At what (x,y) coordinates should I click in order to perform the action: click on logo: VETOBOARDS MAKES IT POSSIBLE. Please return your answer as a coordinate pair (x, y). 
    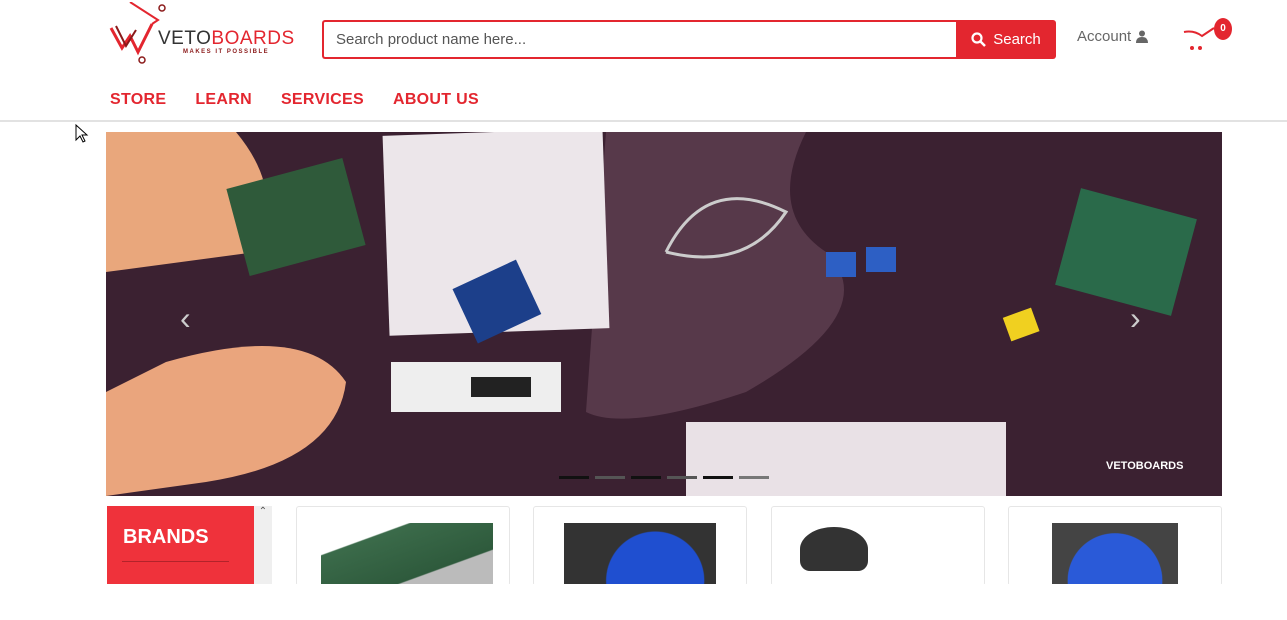
    Looking at the image, I should click on (205, 33).